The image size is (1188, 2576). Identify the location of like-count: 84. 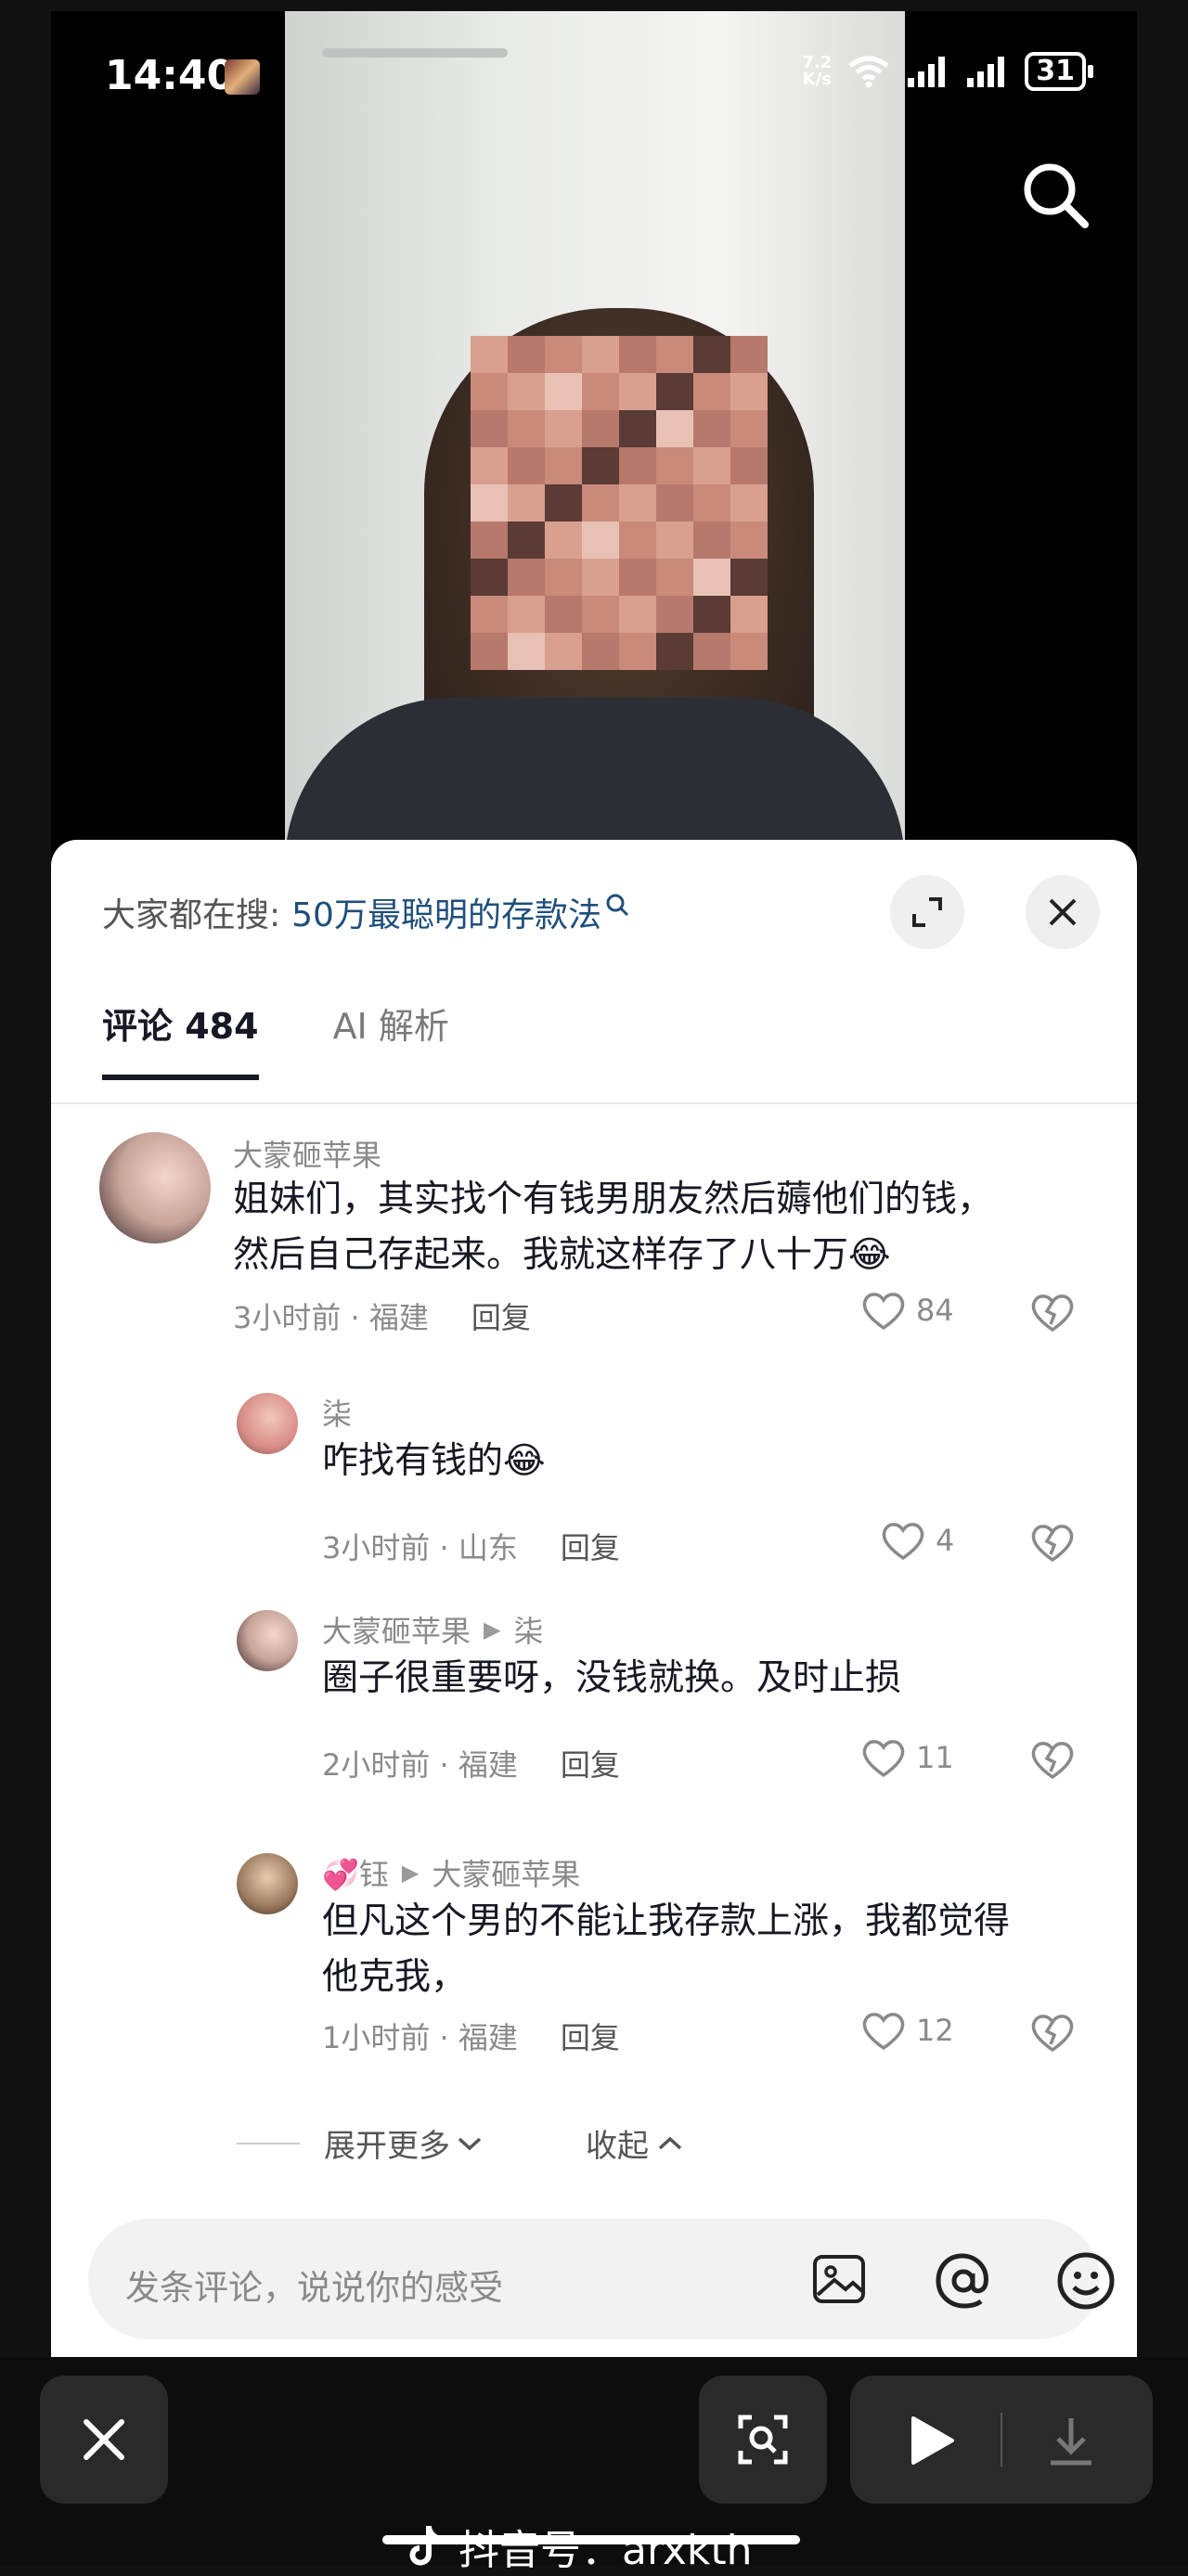
(935, 1310).